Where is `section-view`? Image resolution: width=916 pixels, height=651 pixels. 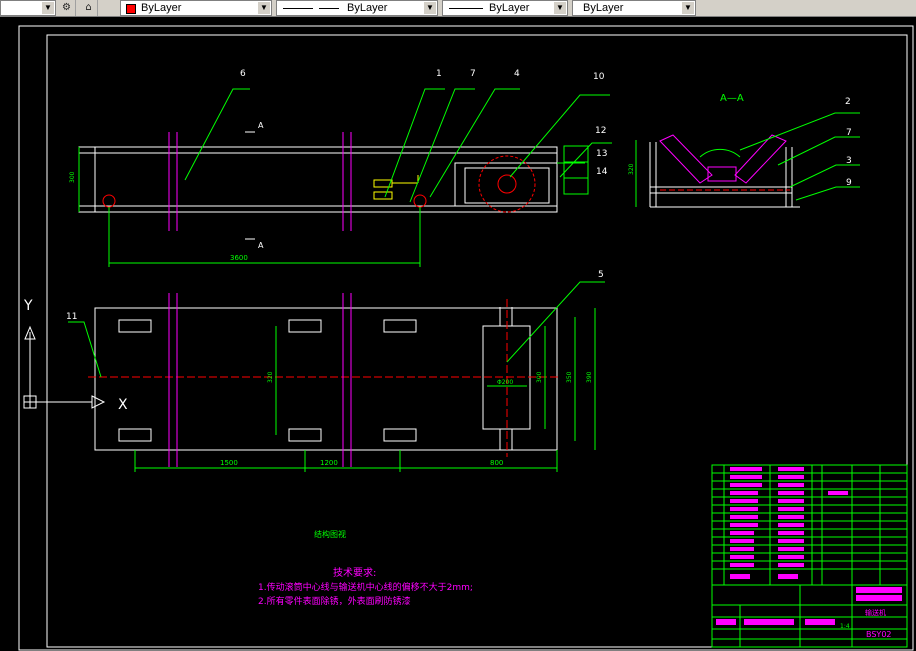
section-view is located at coordinates (724, 175).